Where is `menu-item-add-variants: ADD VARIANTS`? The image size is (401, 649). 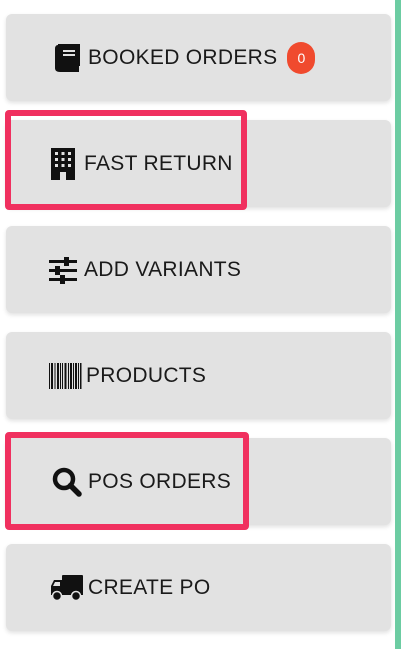
menu-item-add-variants: ADD VARIANTS is located at coordinates (198, 269).